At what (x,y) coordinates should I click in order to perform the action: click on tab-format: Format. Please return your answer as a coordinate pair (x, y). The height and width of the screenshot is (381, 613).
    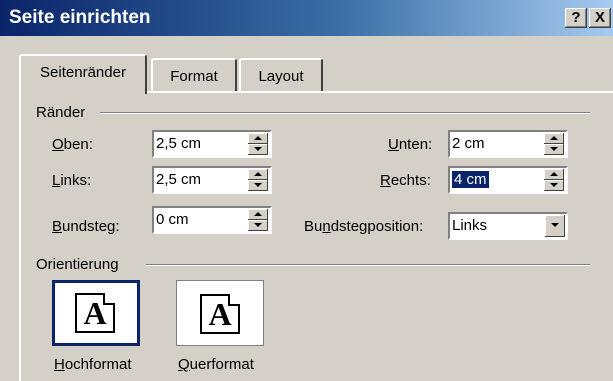
    Looking at the image, I should click on (194, 74).